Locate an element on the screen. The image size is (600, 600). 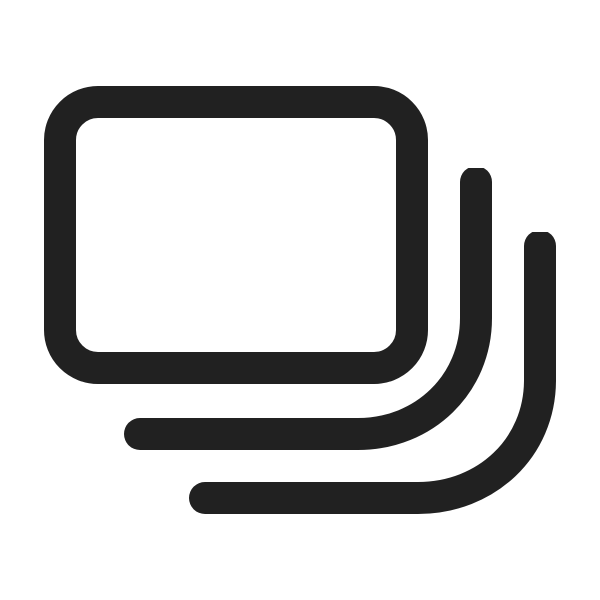
middle-card-start-mask is located at coordinates (483, 159).